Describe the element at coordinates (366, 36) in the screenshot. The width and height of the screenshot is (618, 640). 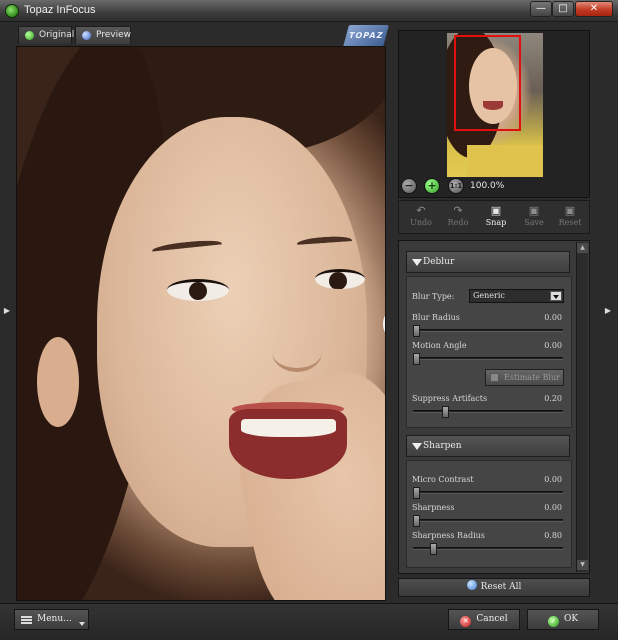
I see `topaz-logo-icon: TOPAZ` at that location.